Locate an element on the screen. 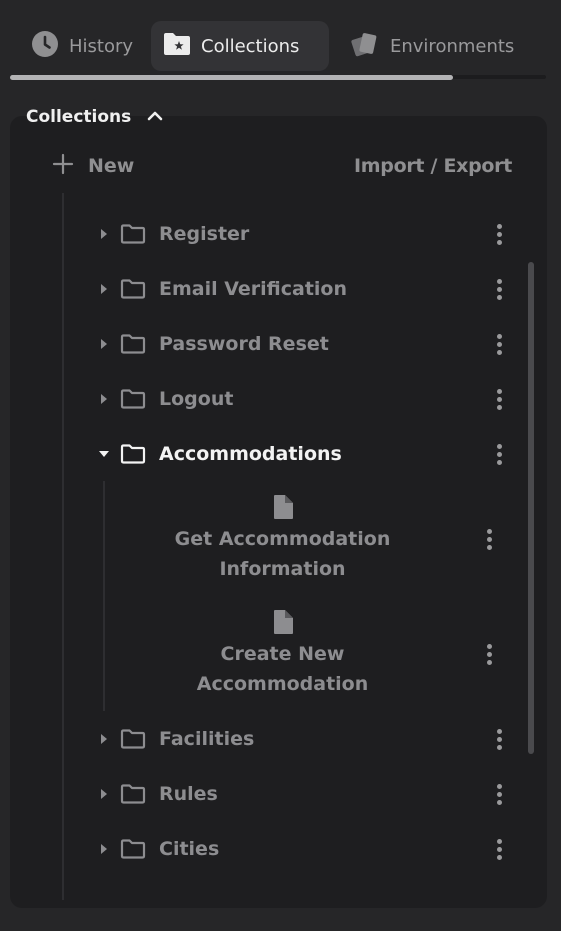 This screenshot has width=561, height=931. folder-row: Password Reset is located at coordinates (301, 344).